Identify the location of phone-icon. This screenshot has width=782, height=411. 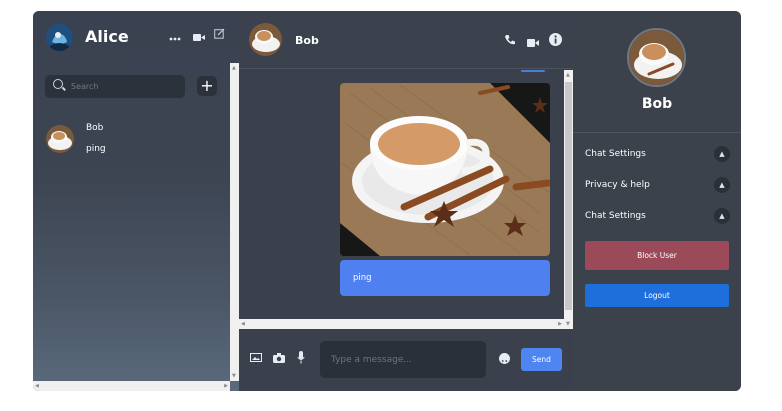
(510, 41).